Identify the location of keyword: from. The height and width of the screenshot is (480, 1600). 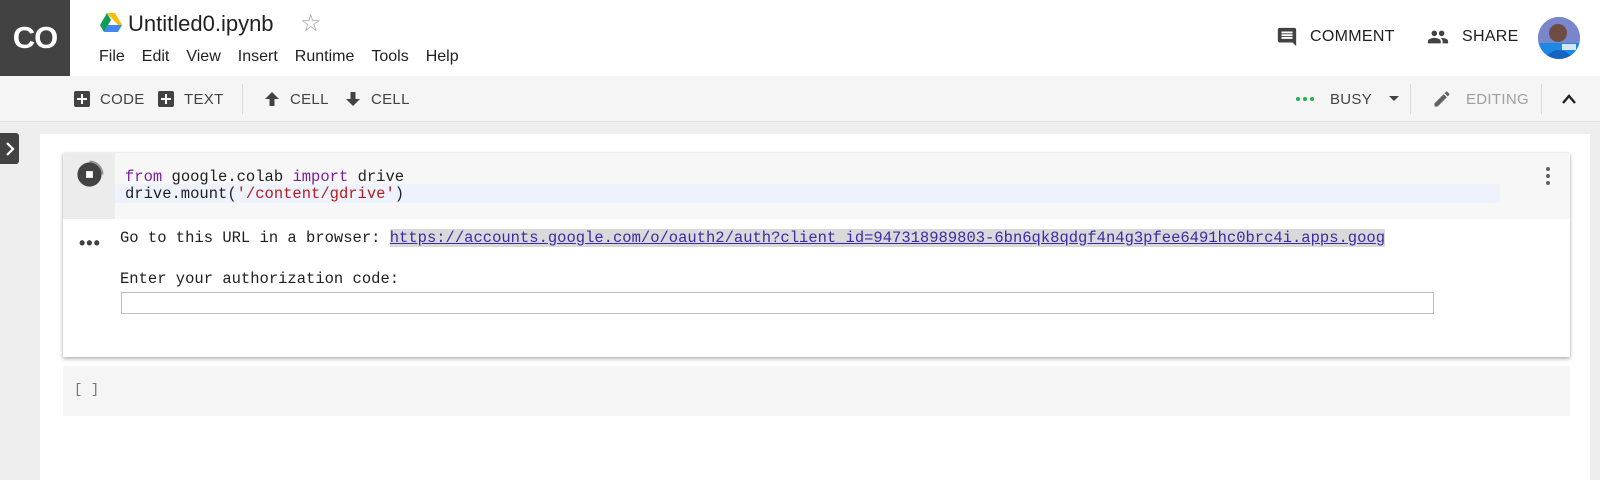
(144, 177).